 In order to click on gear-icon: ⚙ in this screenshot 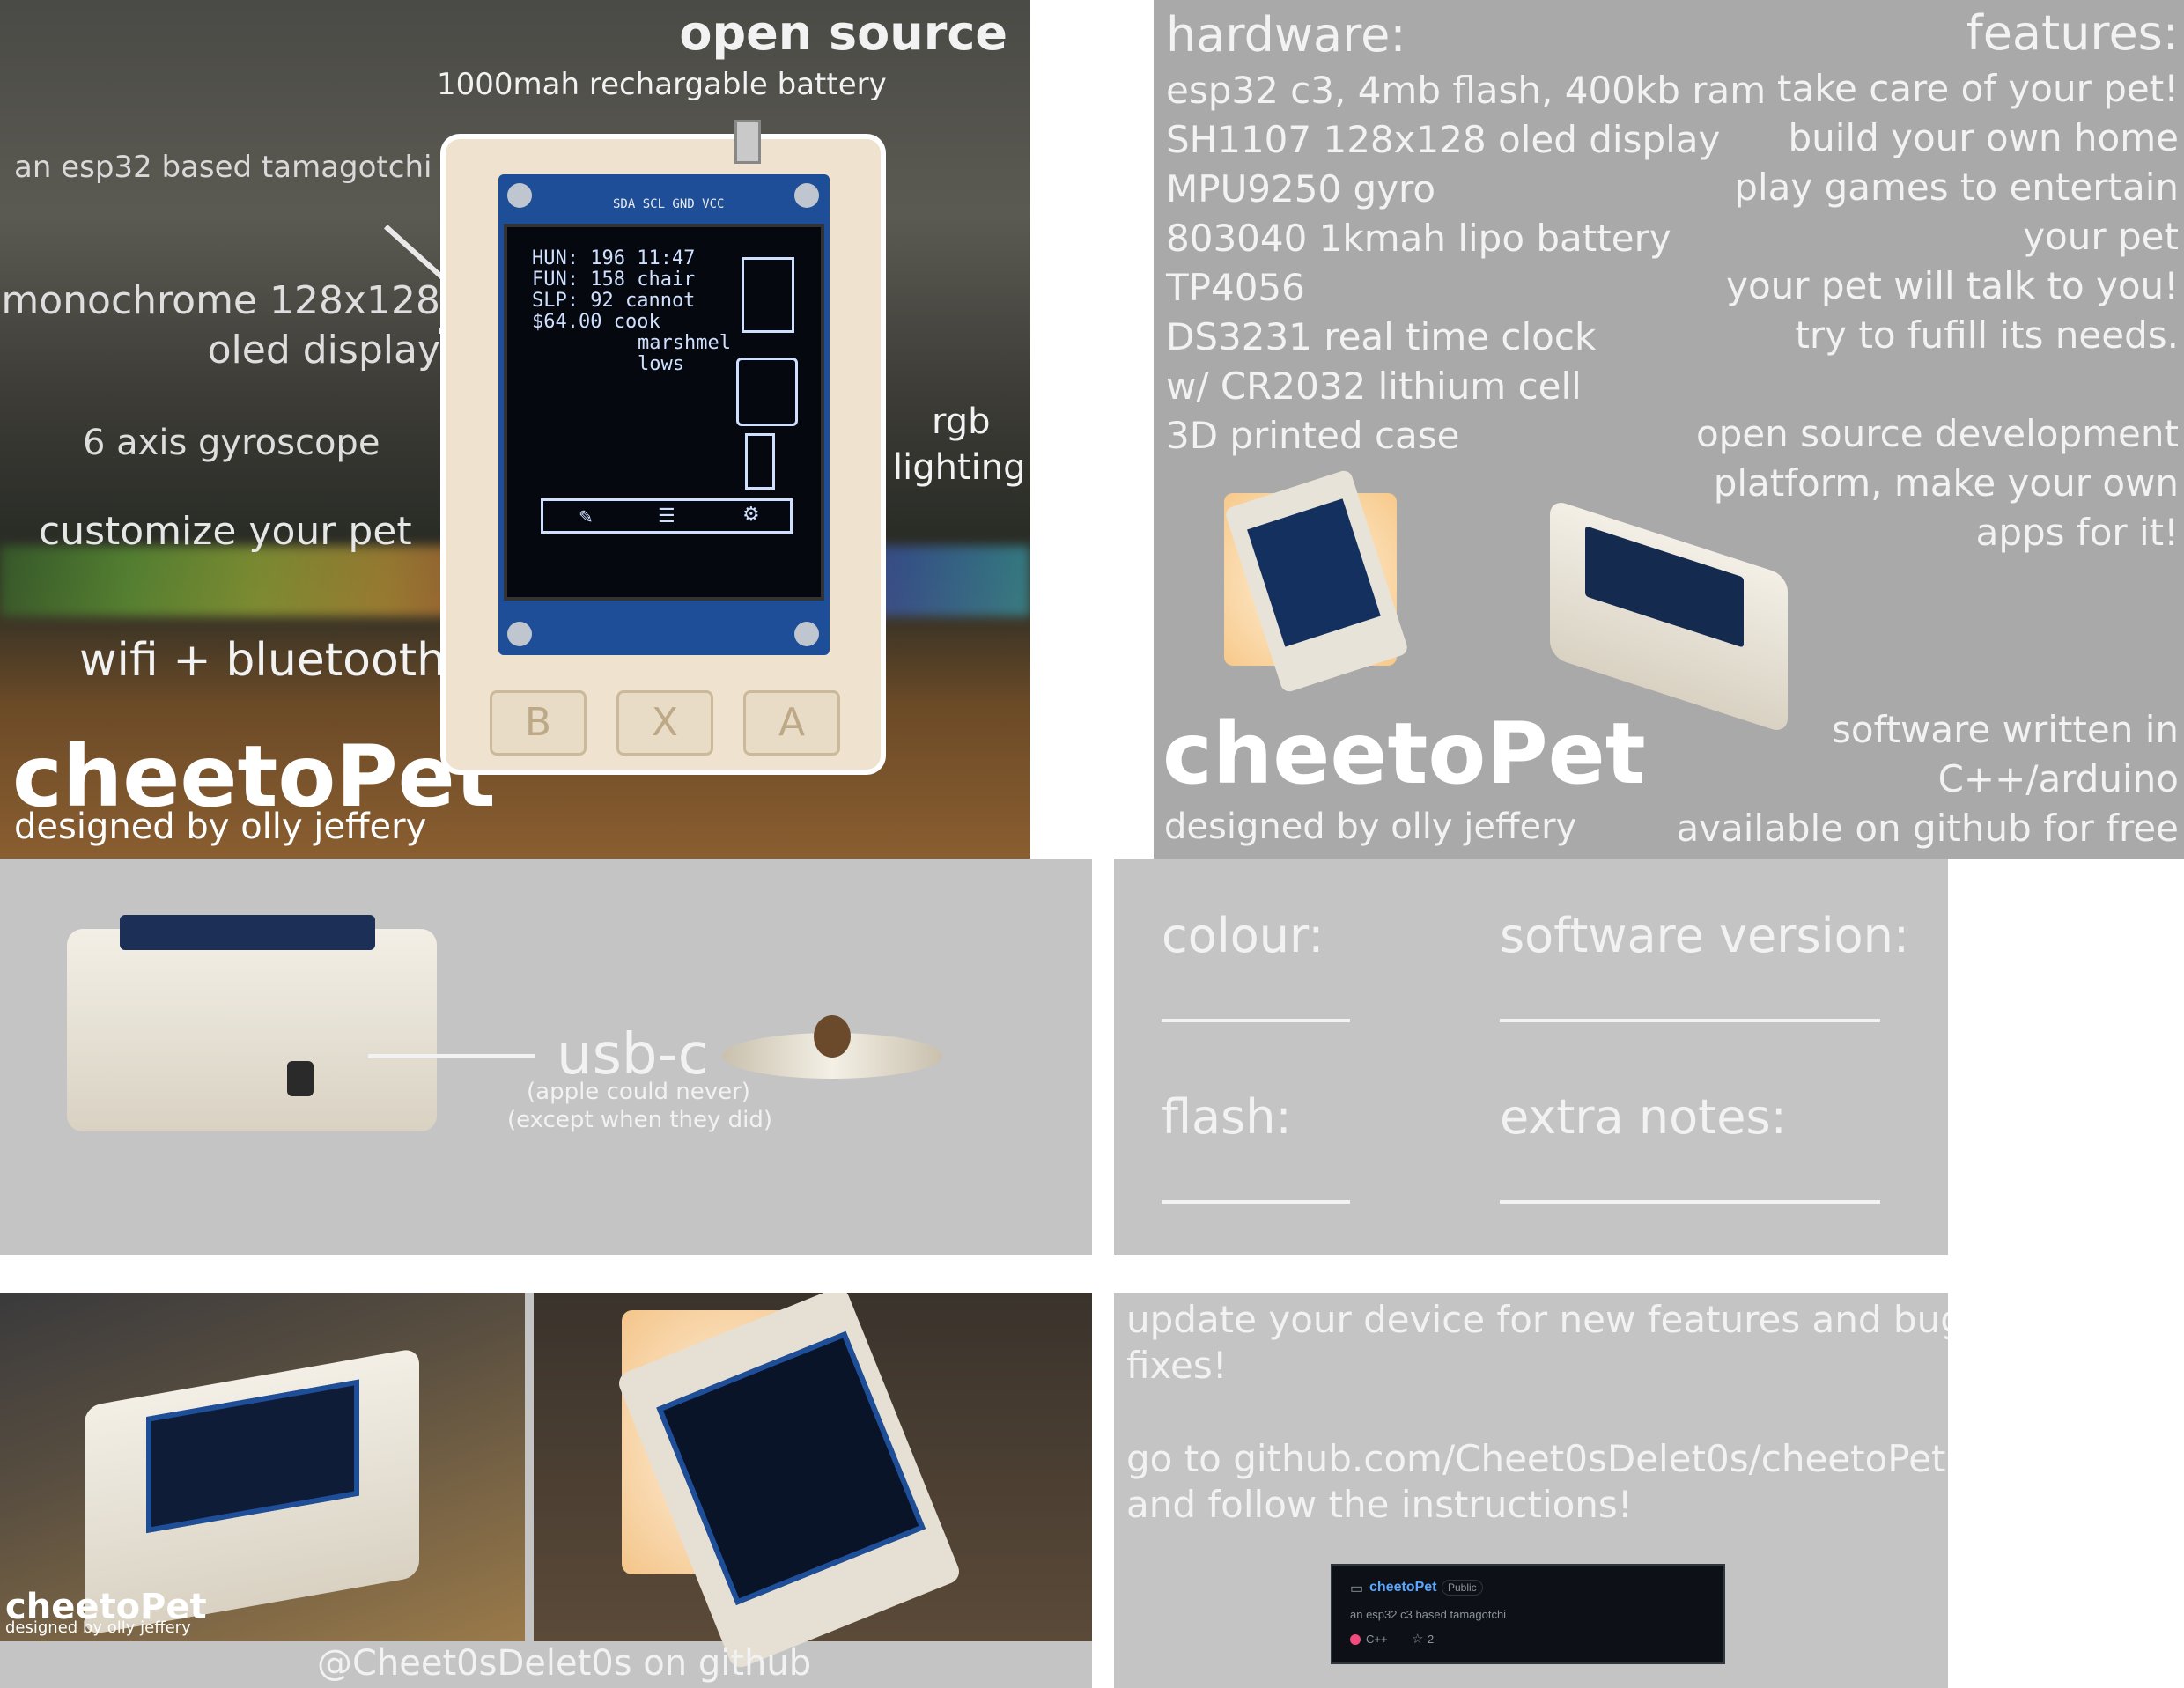, I will do `click(751, 514)`.